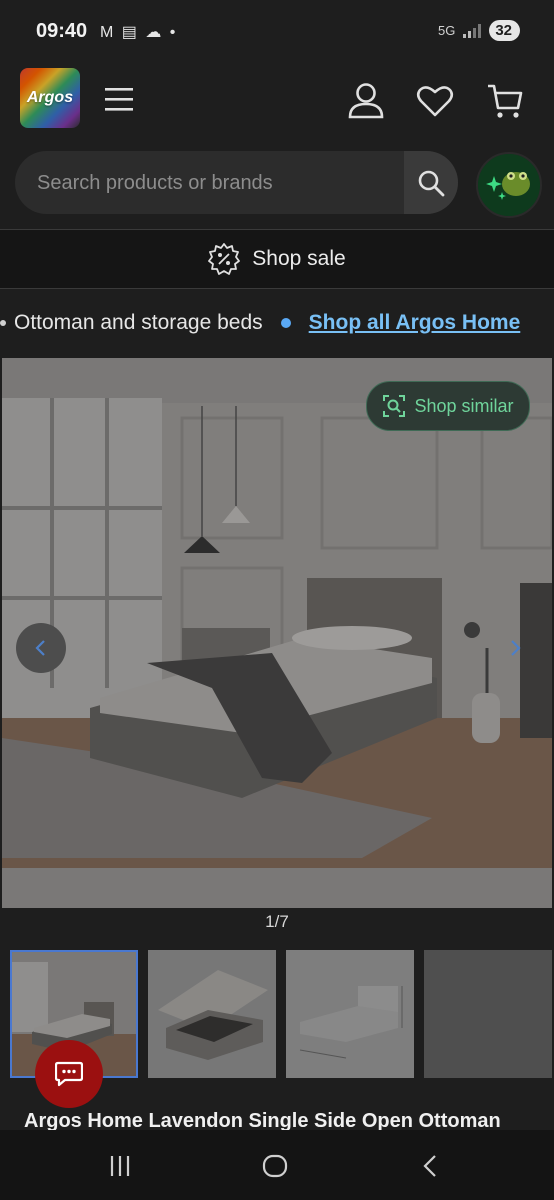 The width and height of the screenshot is (554, 1200). I want to click on breadcrumb-current: Ottoman and storage beds, so click(138, 323).